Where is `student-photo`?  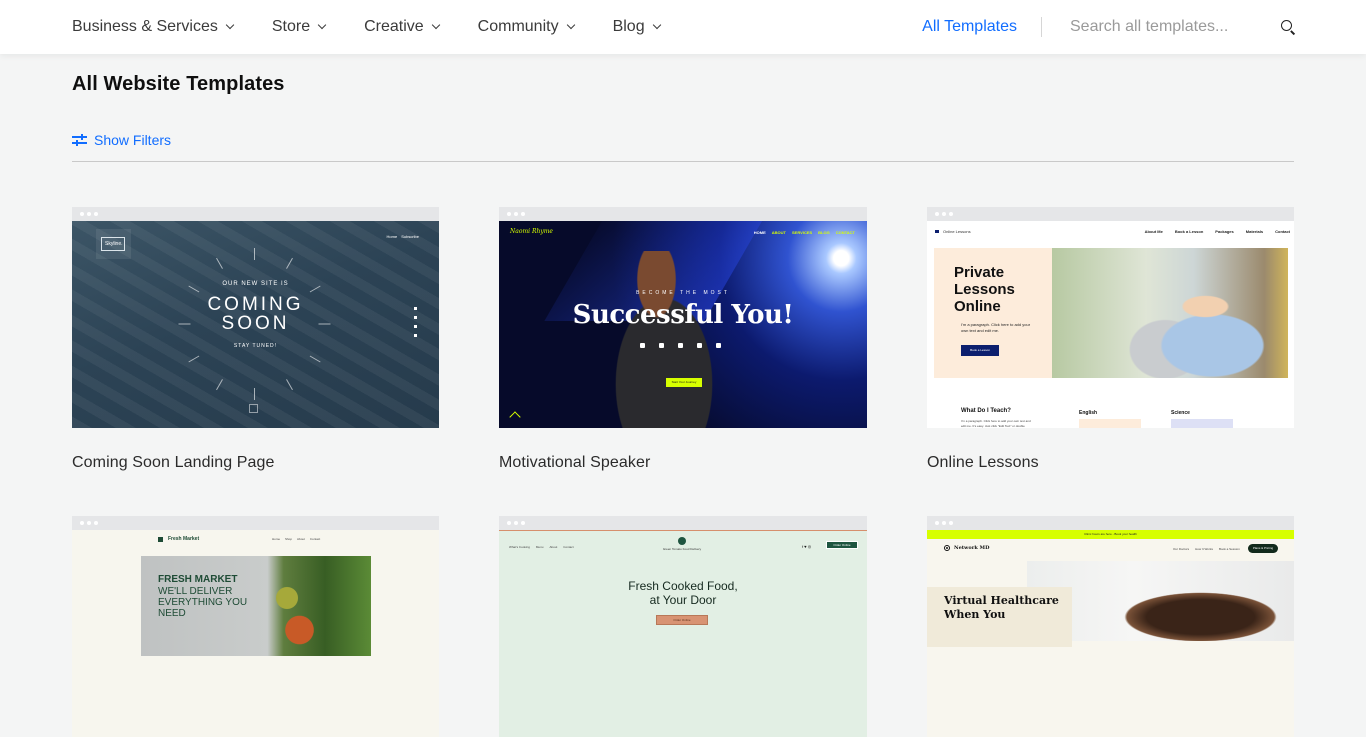
student-photo is located at coordinates (1170, 313).